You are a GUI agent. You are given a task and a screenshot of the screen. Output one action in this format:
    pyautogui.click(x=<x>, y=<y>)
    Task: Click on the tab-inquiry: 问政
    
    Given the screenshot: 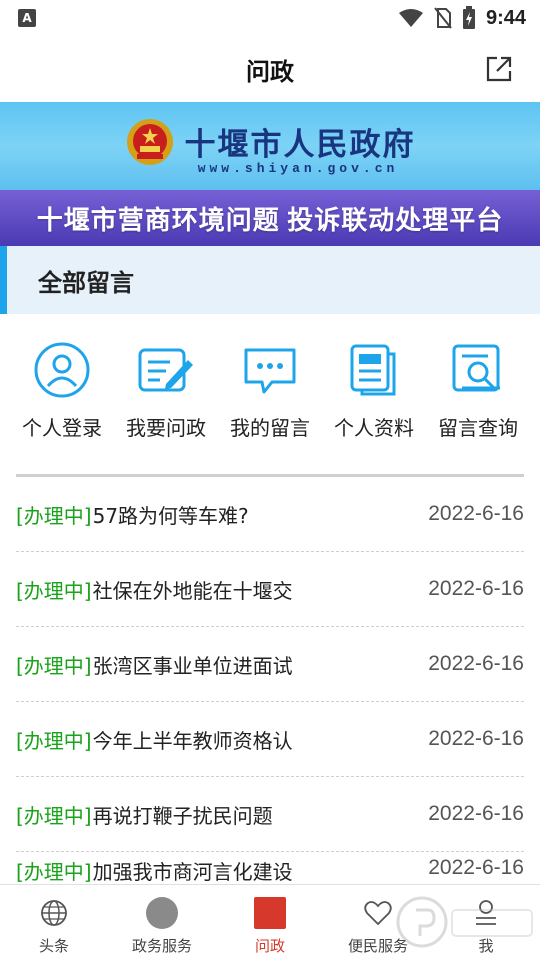 What is the action you would take?
    pyautogui.click(x=270, y=922)
    